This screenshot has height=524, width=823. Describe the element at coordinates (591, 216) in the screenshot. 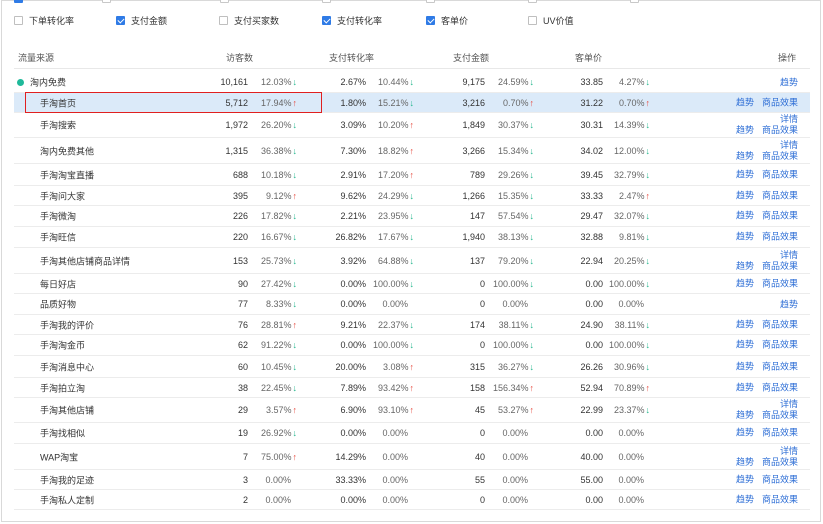

I see `aov-value: 29.47` at that location.